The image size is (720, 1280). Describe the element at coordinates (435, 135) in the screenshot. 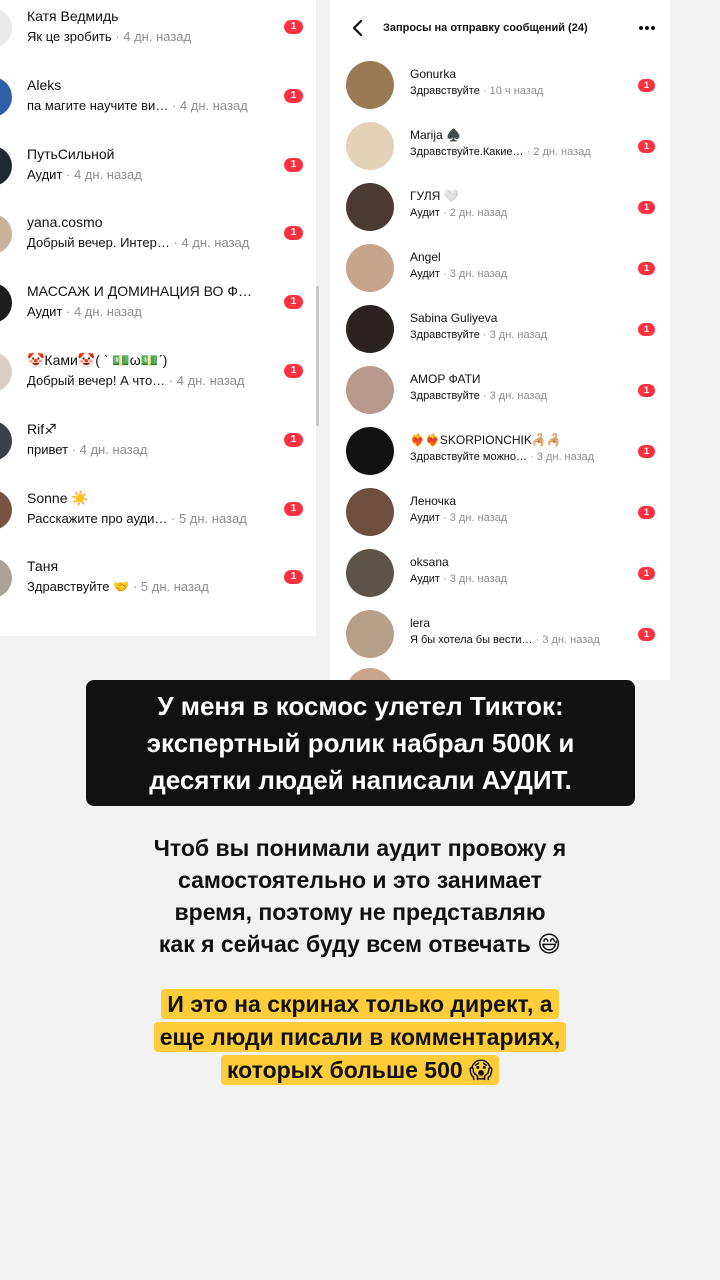

I see `contact-name: Marija ♠️` at that location.